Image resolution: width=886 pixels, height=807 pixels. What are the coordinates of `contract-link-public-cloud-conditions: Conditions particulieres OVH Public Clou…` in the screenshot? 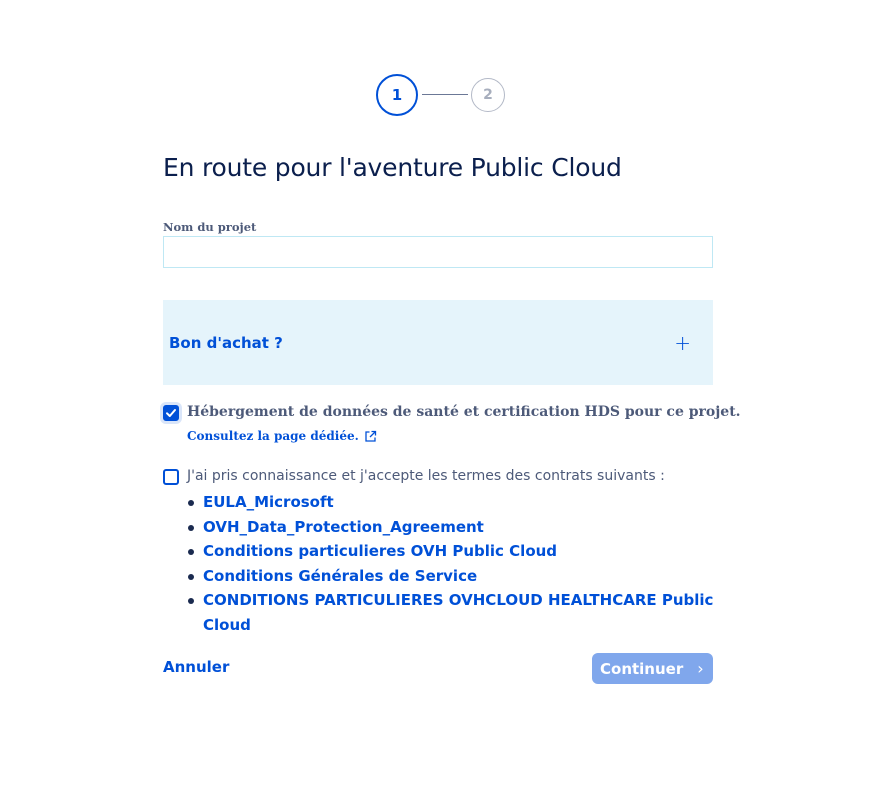 It's located at (380, 551).